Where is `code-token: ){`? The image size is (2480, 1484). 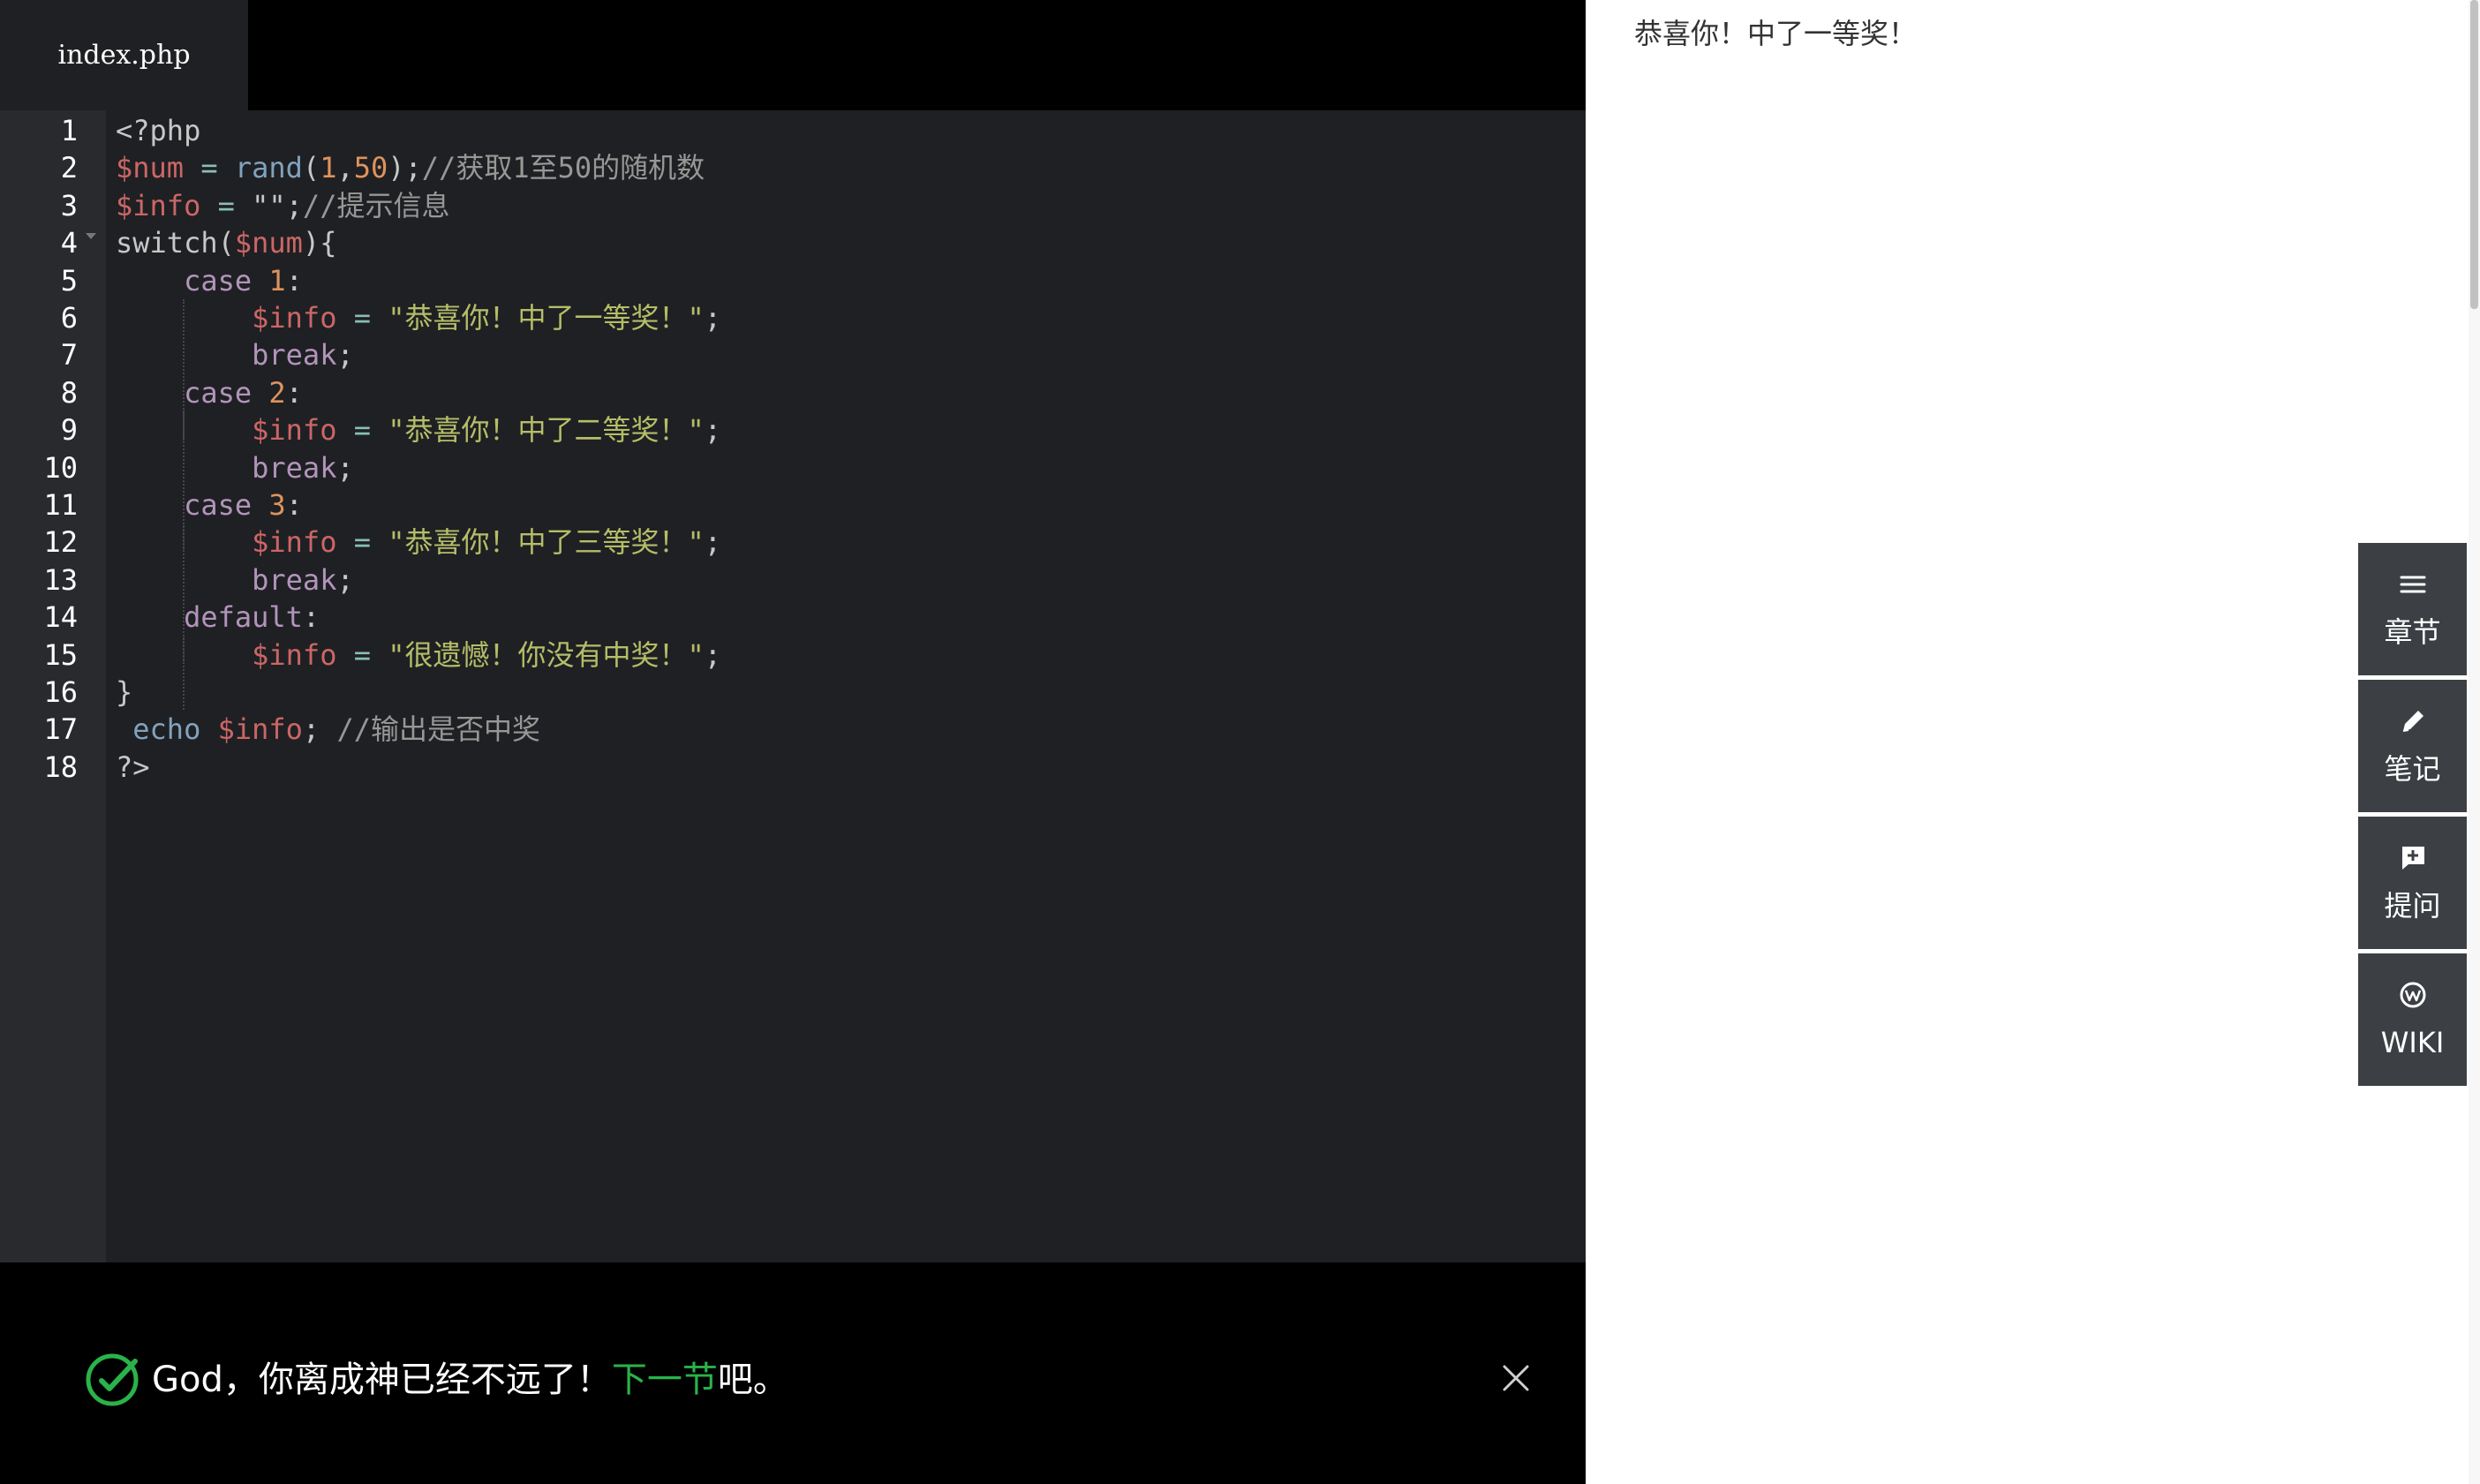 code-token: ){ is located at coordinates (319, 243).